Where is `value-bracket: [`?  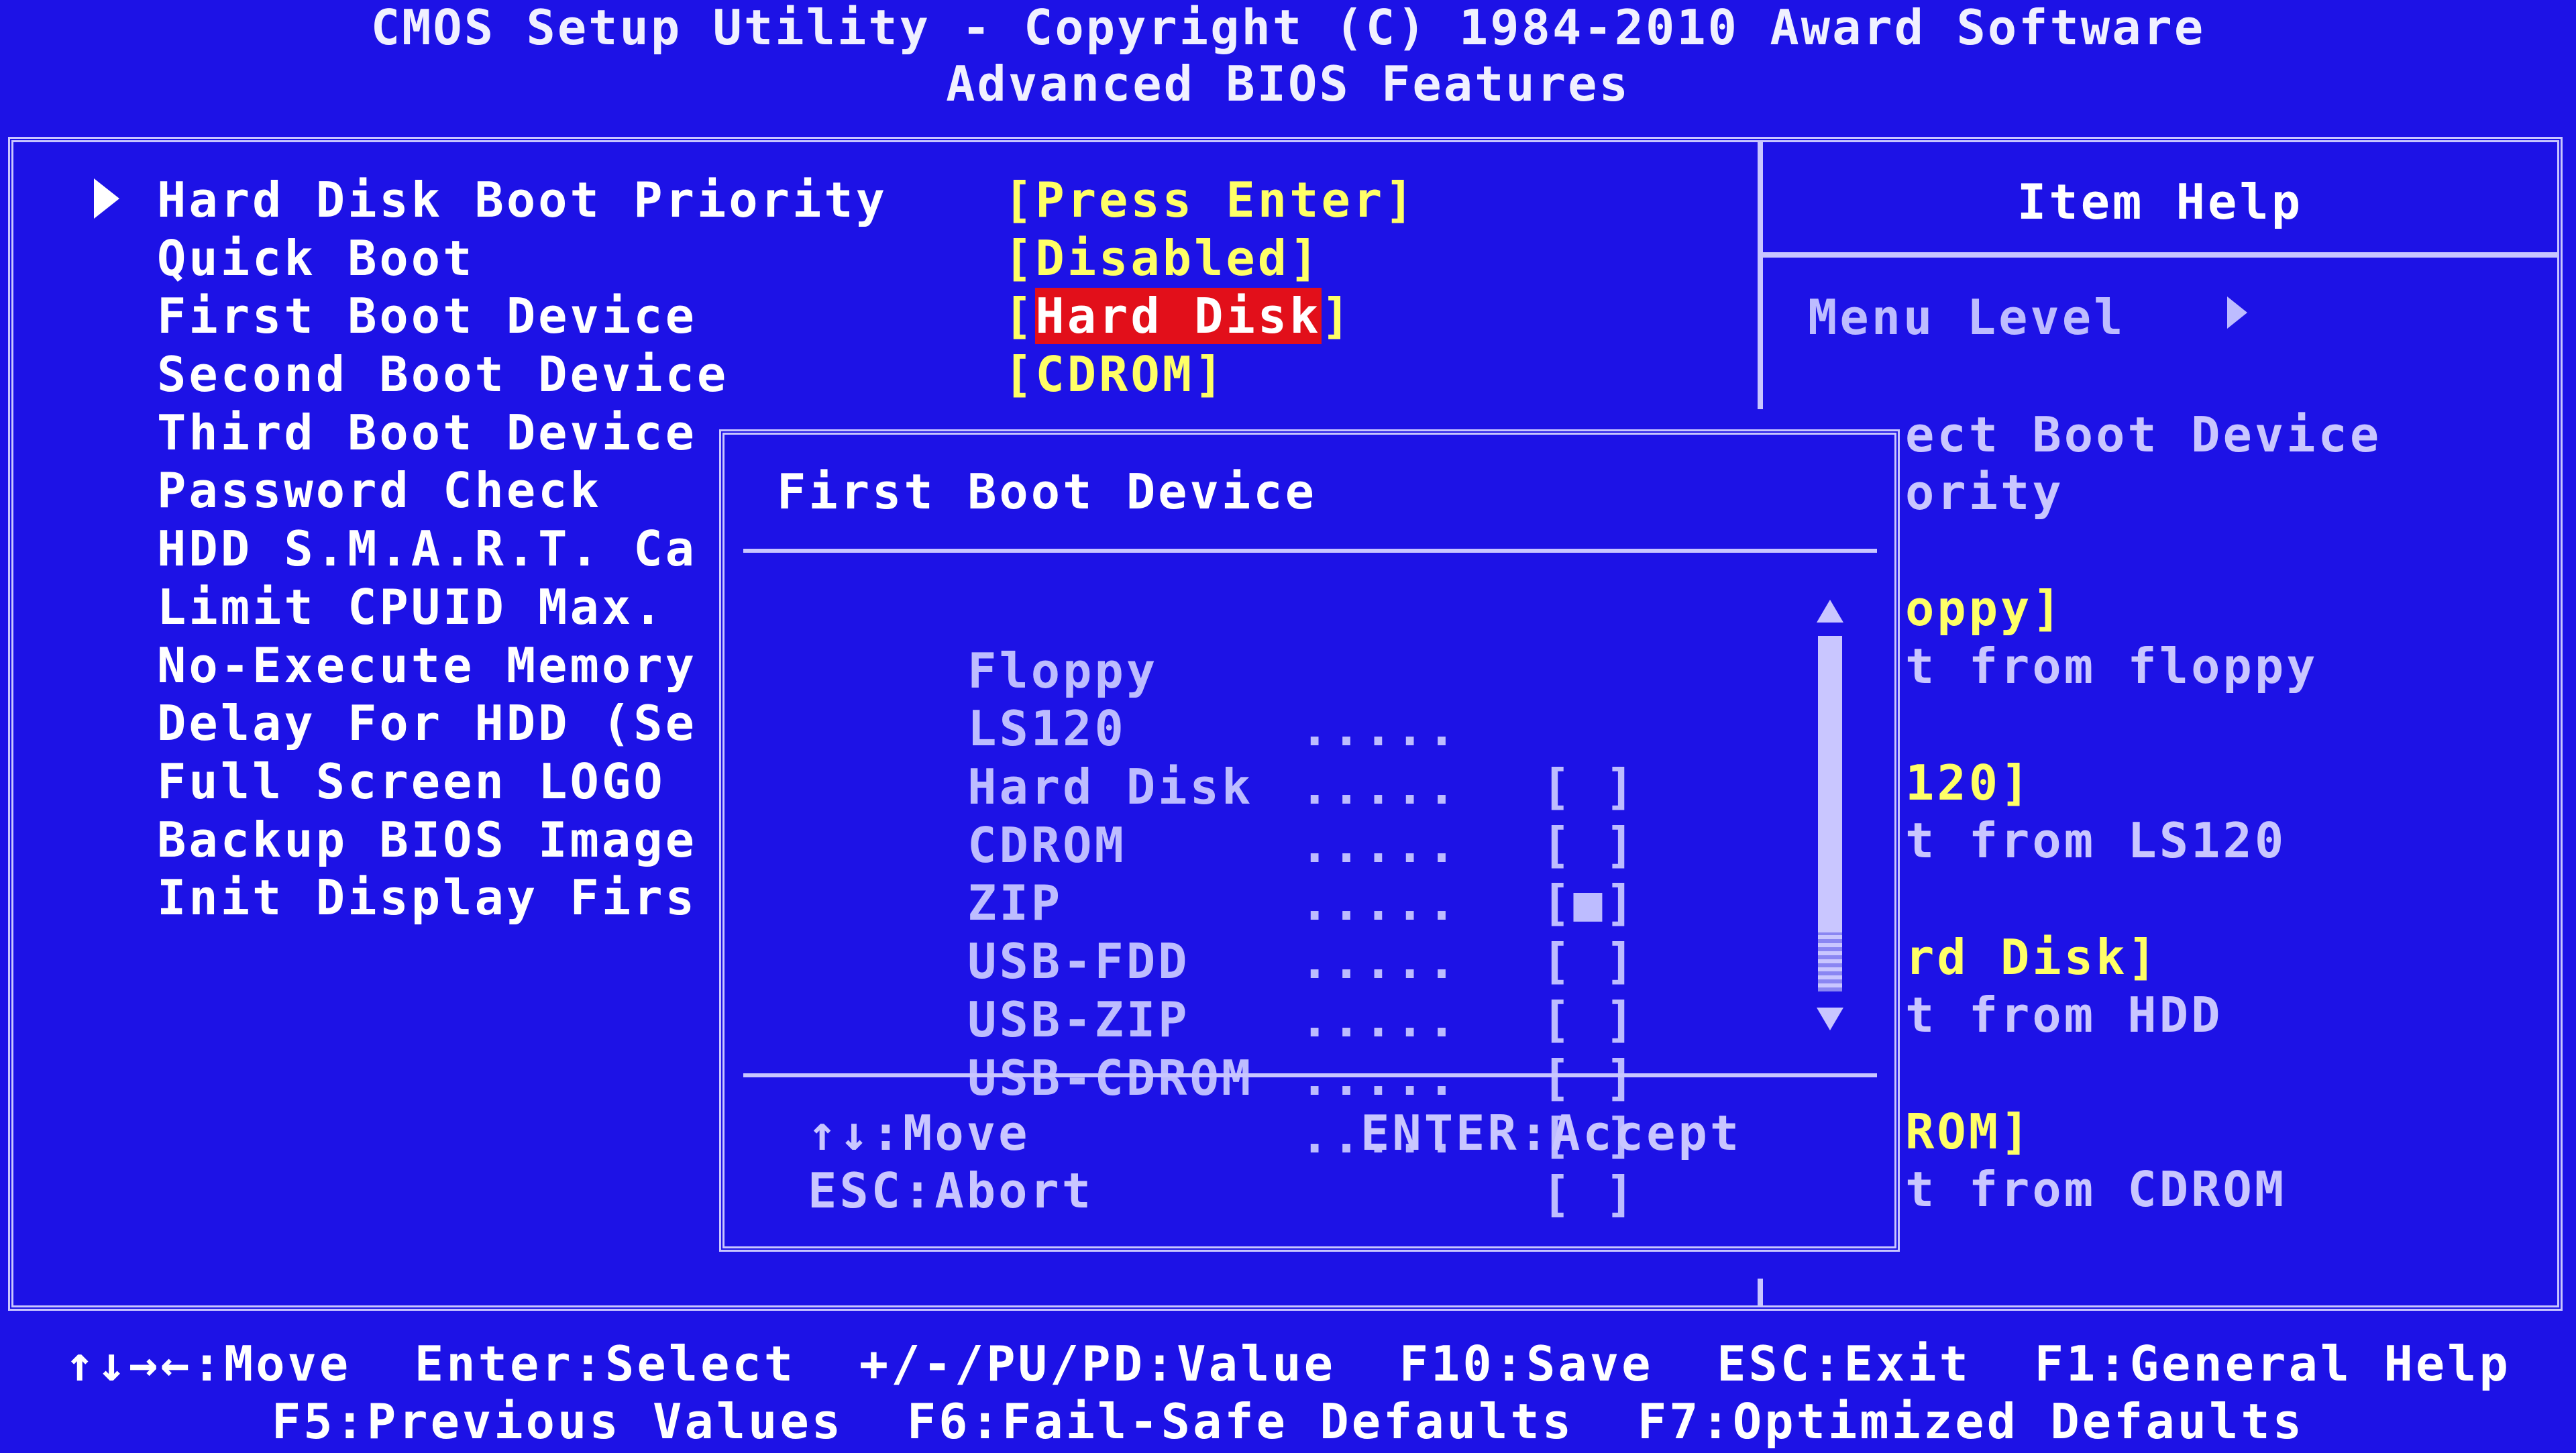 value-bracket: [ is located at coordinates (1020, 316).